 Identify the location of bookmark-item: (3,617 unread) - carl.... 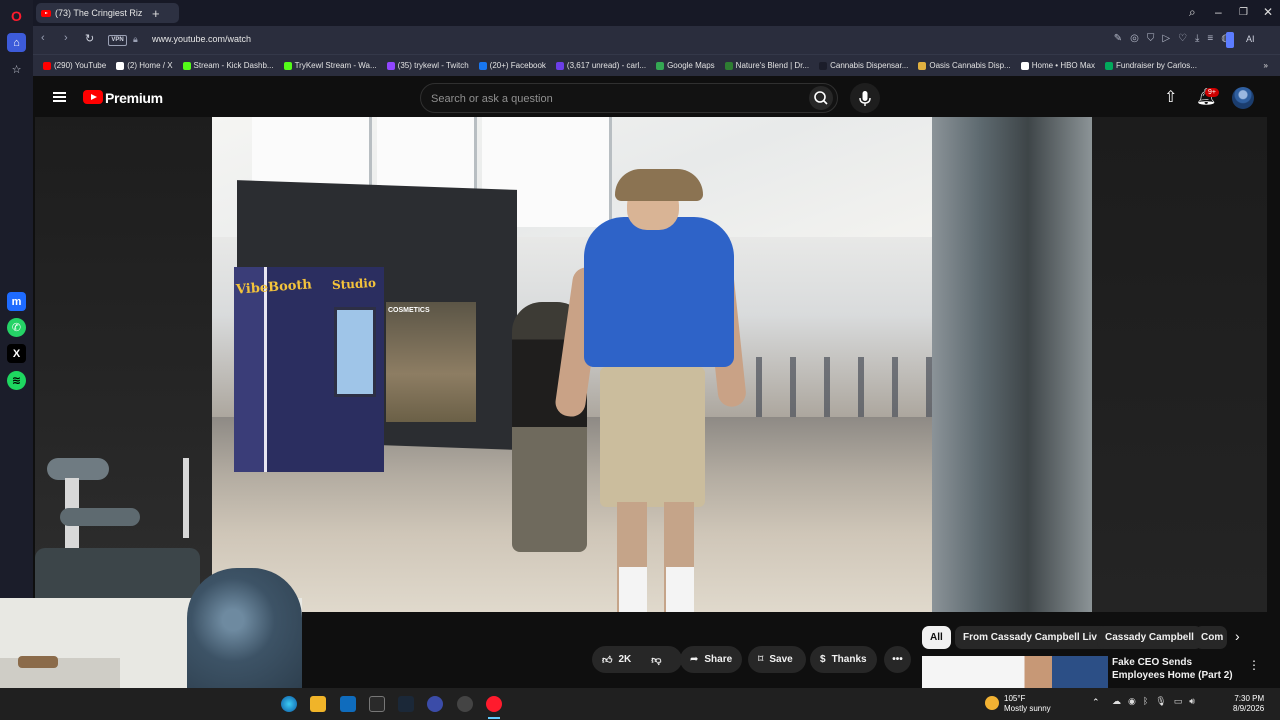
(601, 65).